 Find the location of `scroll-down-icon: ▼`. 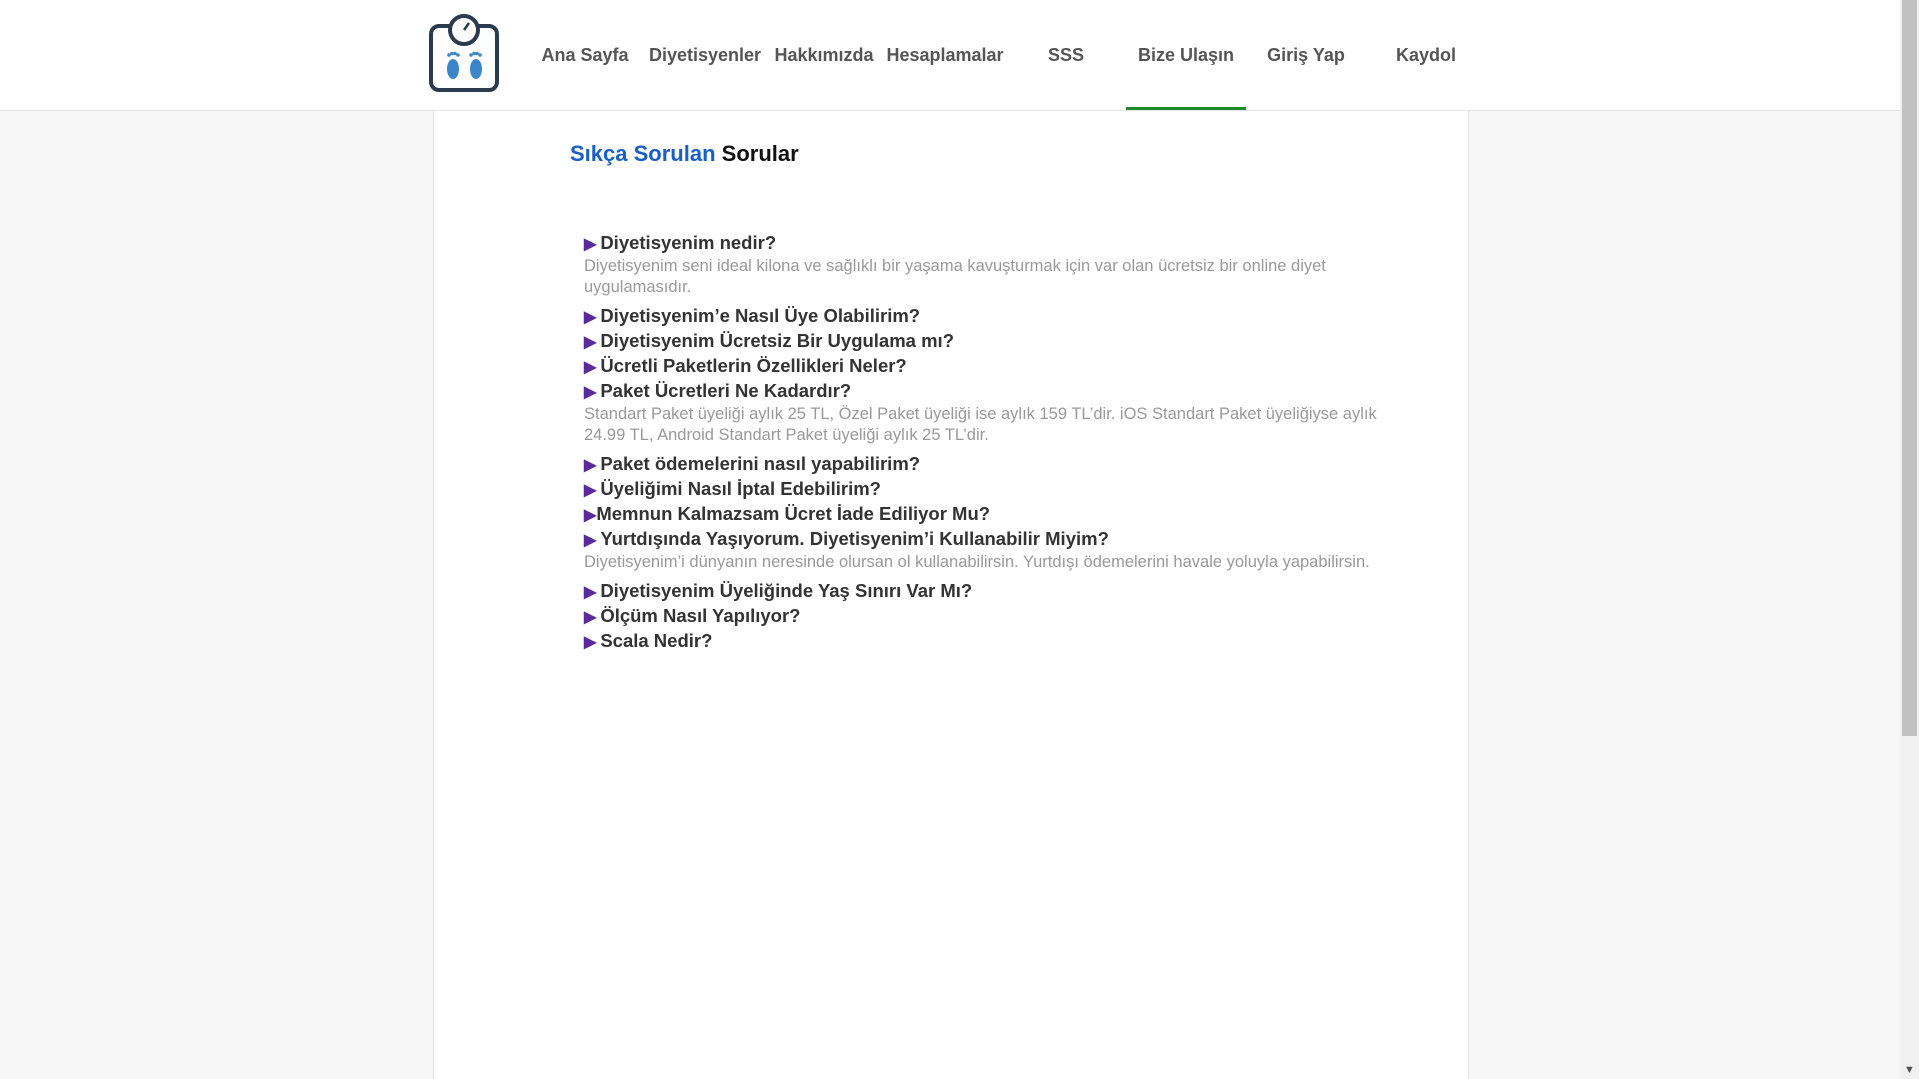

scroll-down-icon: ▼ is located at coordinates (1909, 1070).